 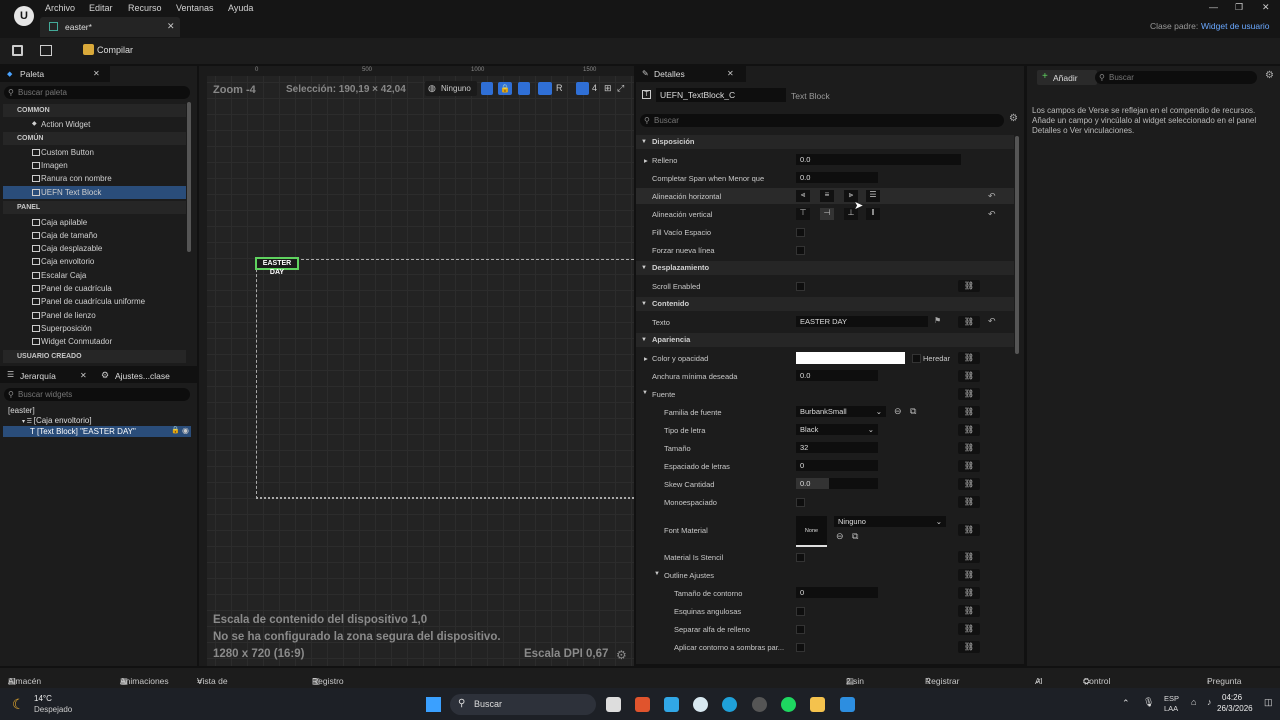 I want to click on material-dropdown: Ninguno ⌄, so click(x=890, y=521).